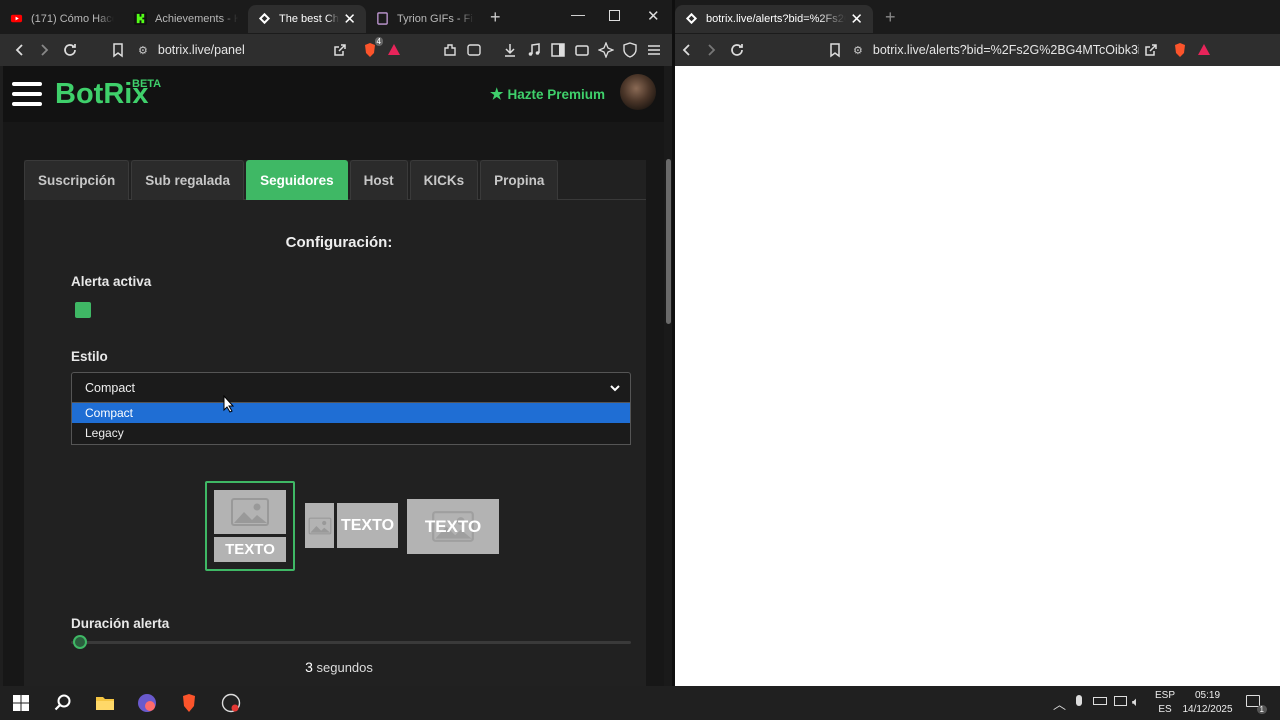 The height and width of the screenshot is (720, 1280). I want to click on tab-tyrion: Tyrion GIFs - Find, so click(425, 19).